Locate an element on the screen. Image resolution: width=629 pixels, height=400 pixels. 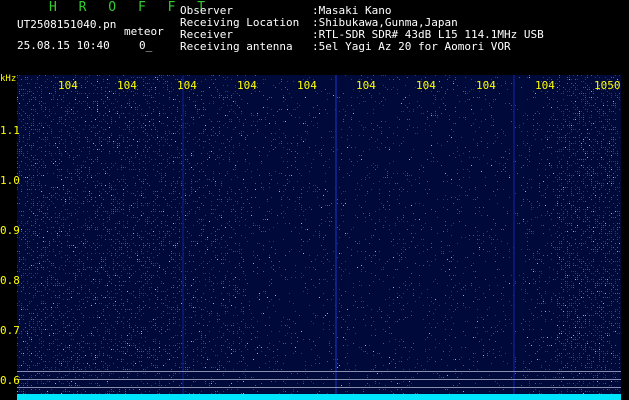
y-axis-unit: kHz is located at coordinates (8, 79).